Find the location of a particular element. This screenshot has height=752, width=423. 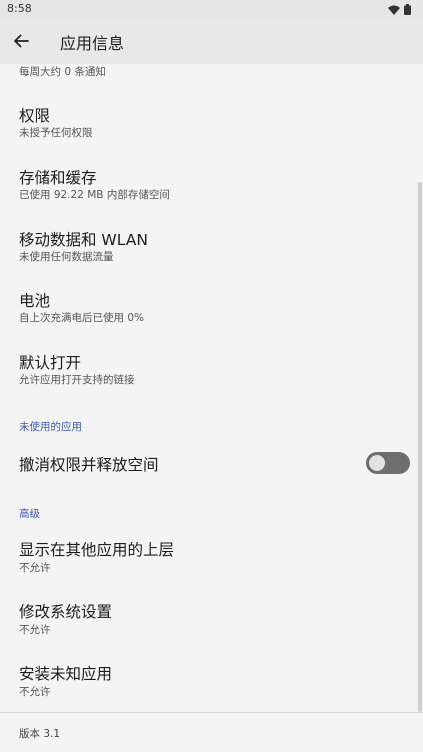

modify-system-settings-subtitle: 不允许 is located at coordinates (35, 630).